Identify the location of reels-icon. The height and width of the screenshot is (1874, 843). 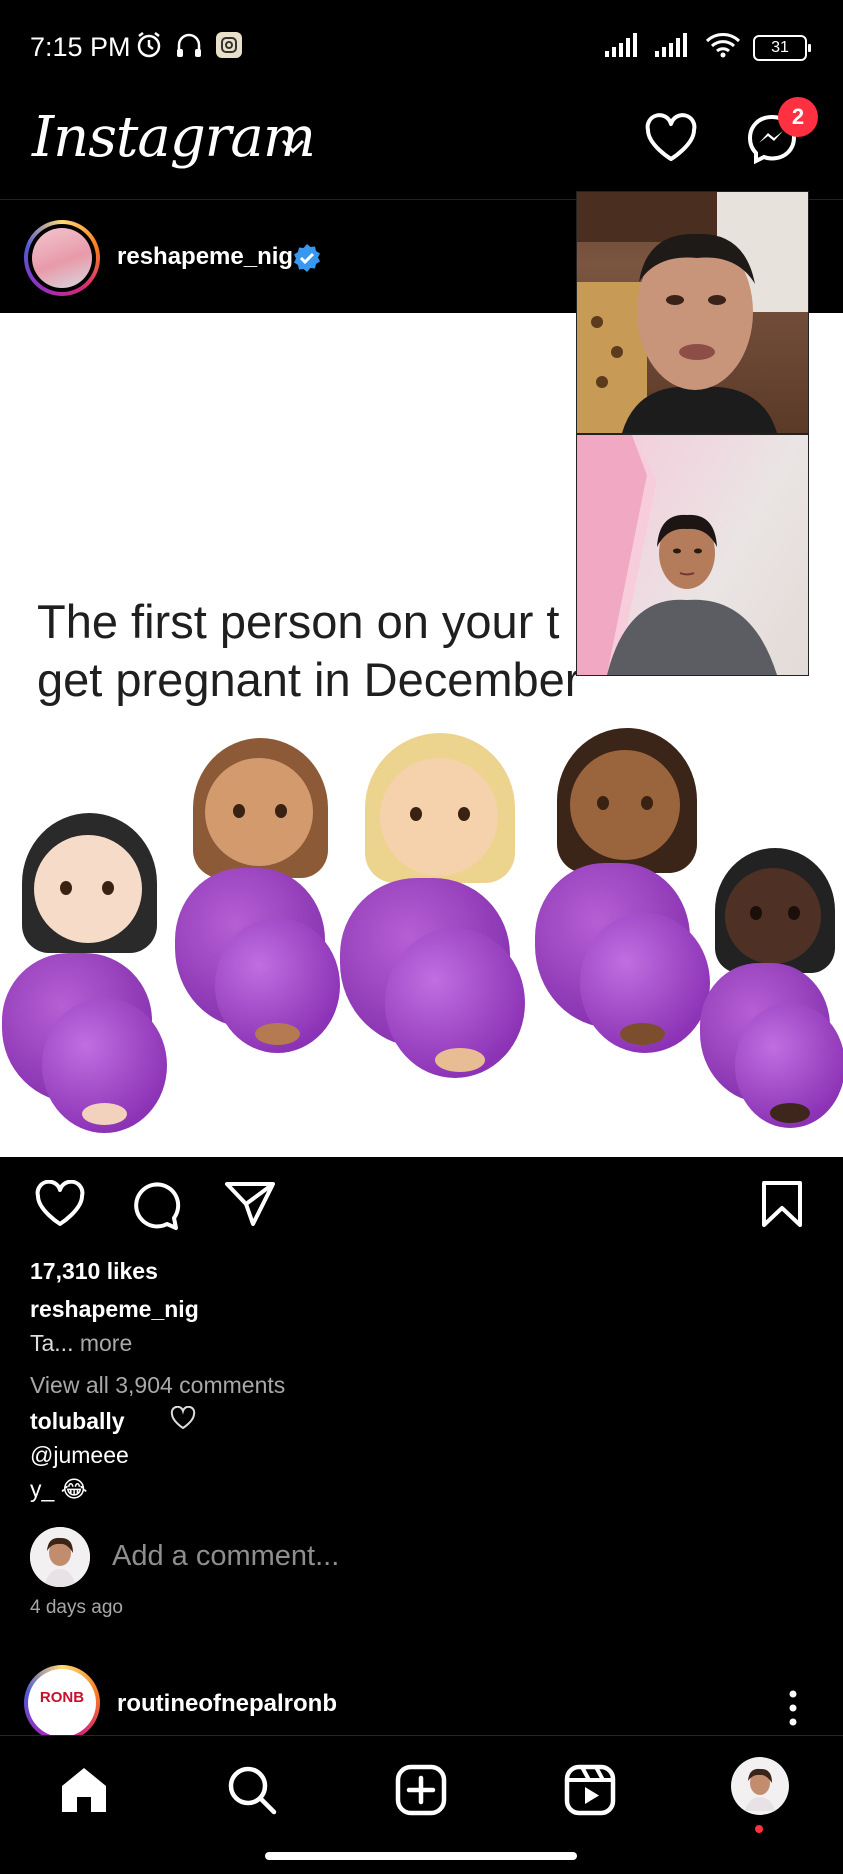
(590, 1792).